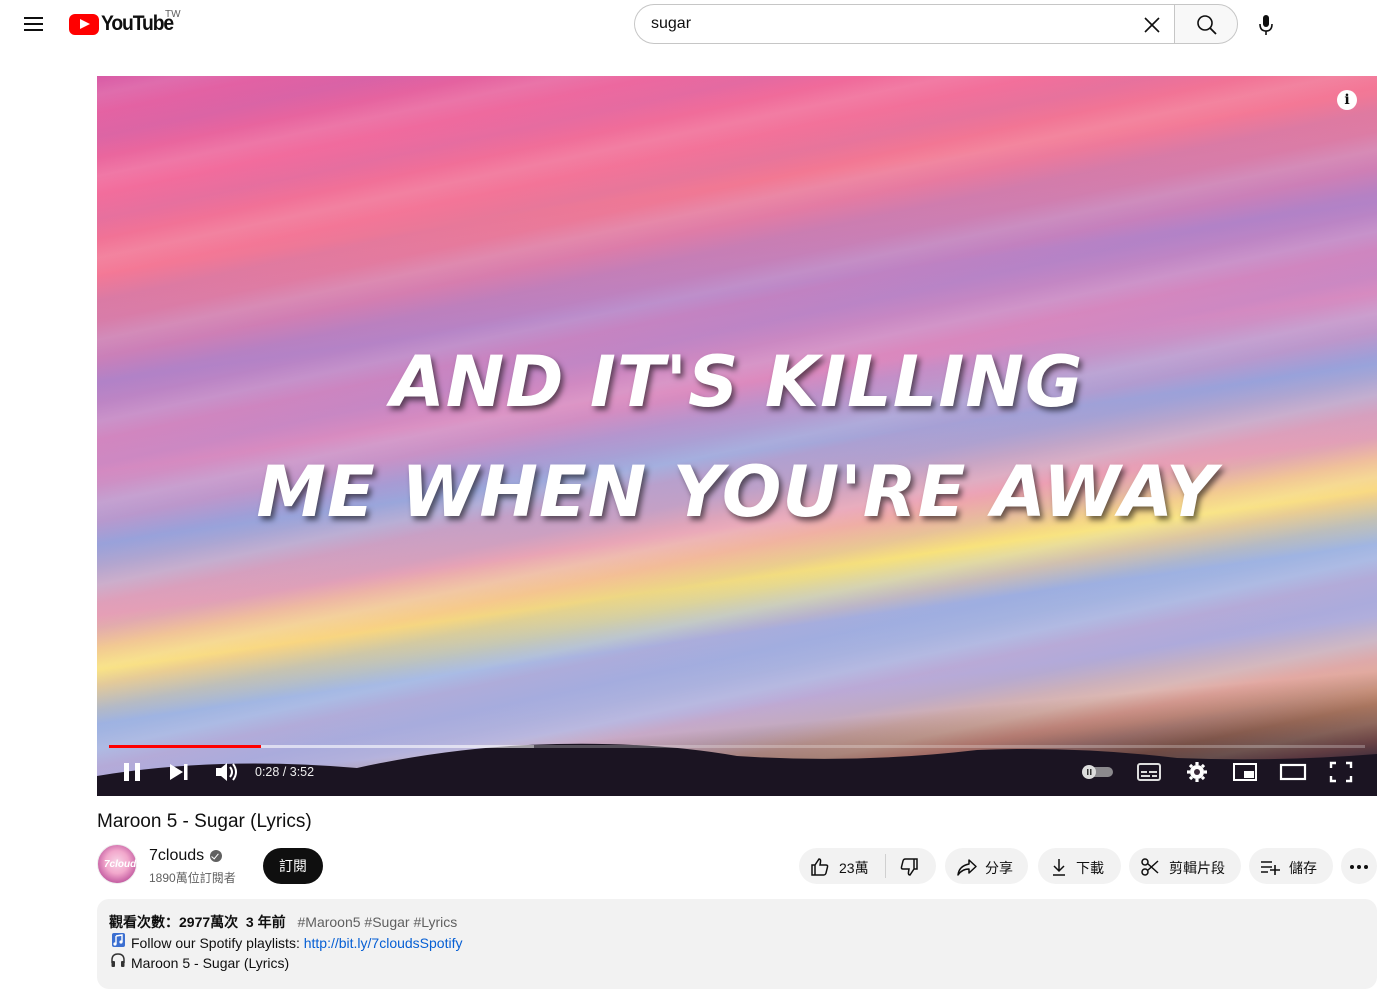 Image resolution: width=1394 pixels, height=989 pixels. I want to click on like-count: 23萬, so click(854, 868).